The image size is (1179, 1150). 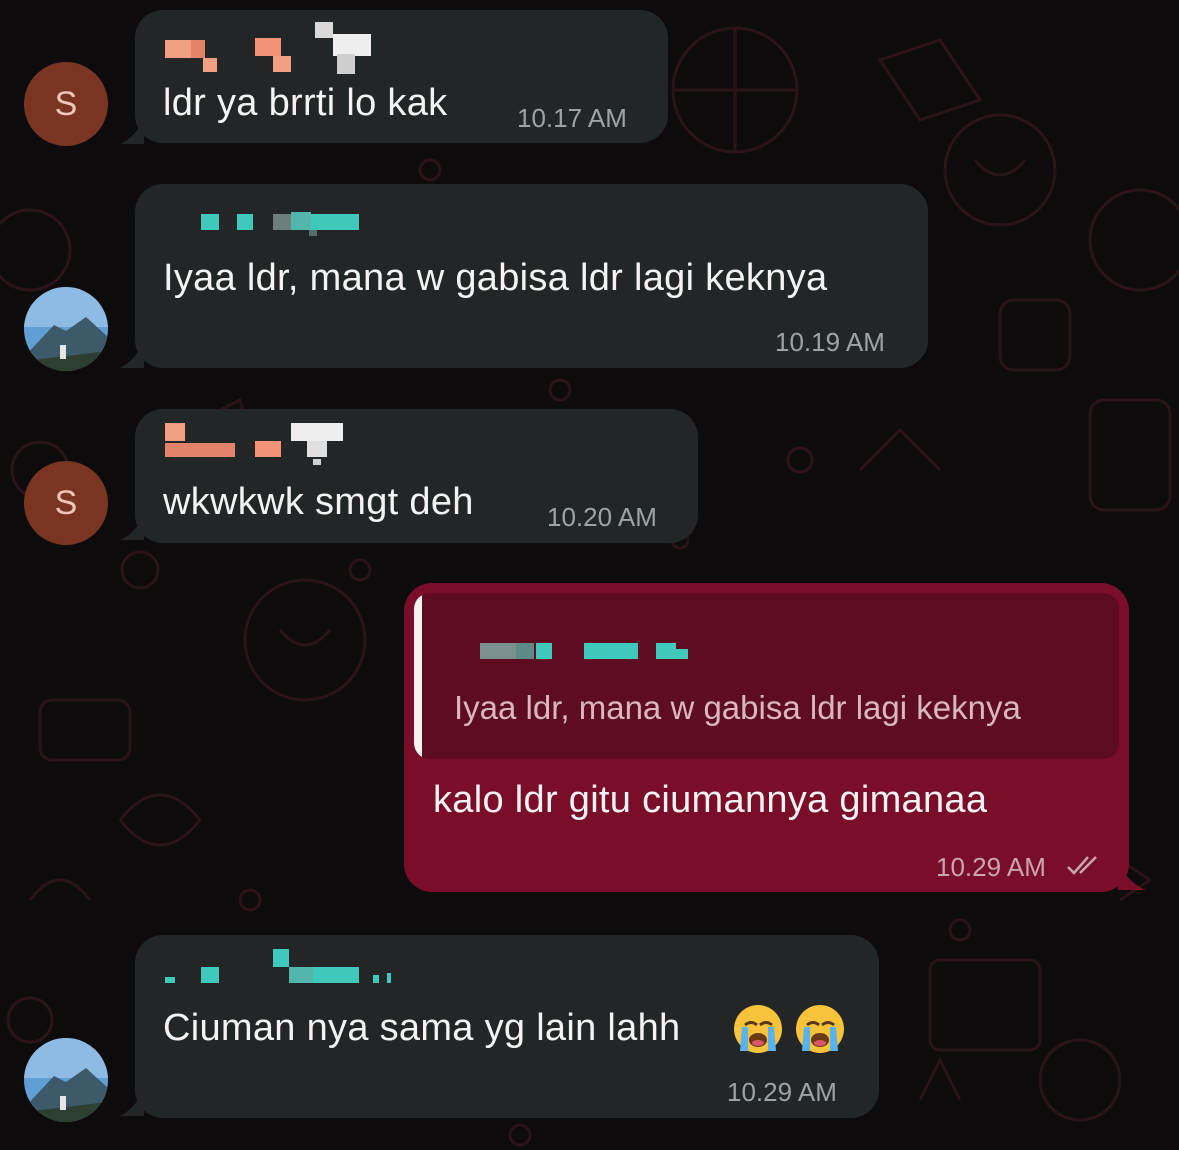 What do you see at coordinates (602, 517) in the screenshot?
I see `message-time: 10.20 AM` at bounding box center [602, 517].